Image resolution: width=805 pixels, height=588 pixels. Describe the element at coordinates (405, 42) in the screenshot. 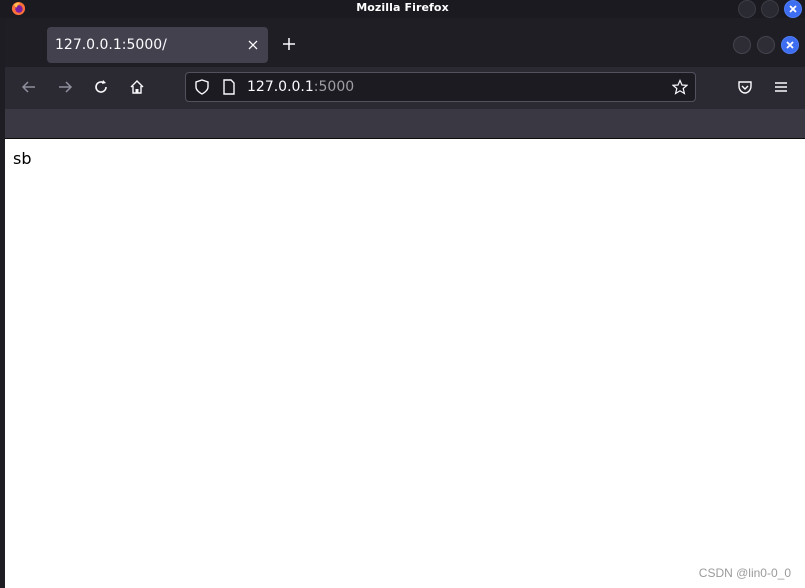

I see `tab-strip: 127.0.0.1:5000/` at that location.